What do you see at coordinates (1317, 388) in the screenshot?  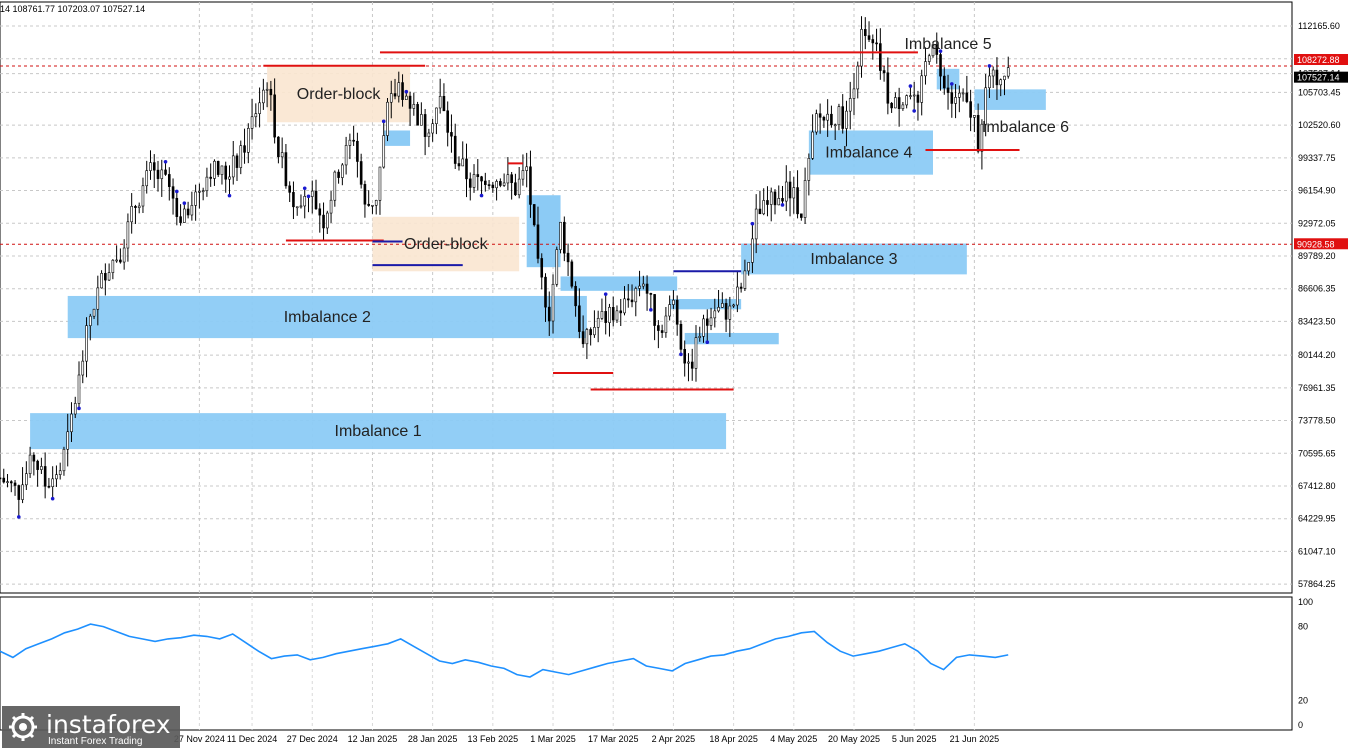 I see `price-tick-label: 76961.35` at bounding box center [1317, 388].